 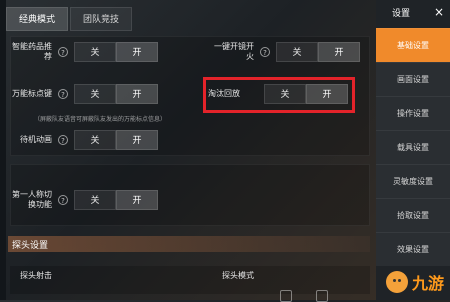 What do you see at coordinates (413, 249) in the screenshot?
I see `sidebar-item-effect-settings: 效果设置` at bounding box center [413, 249].